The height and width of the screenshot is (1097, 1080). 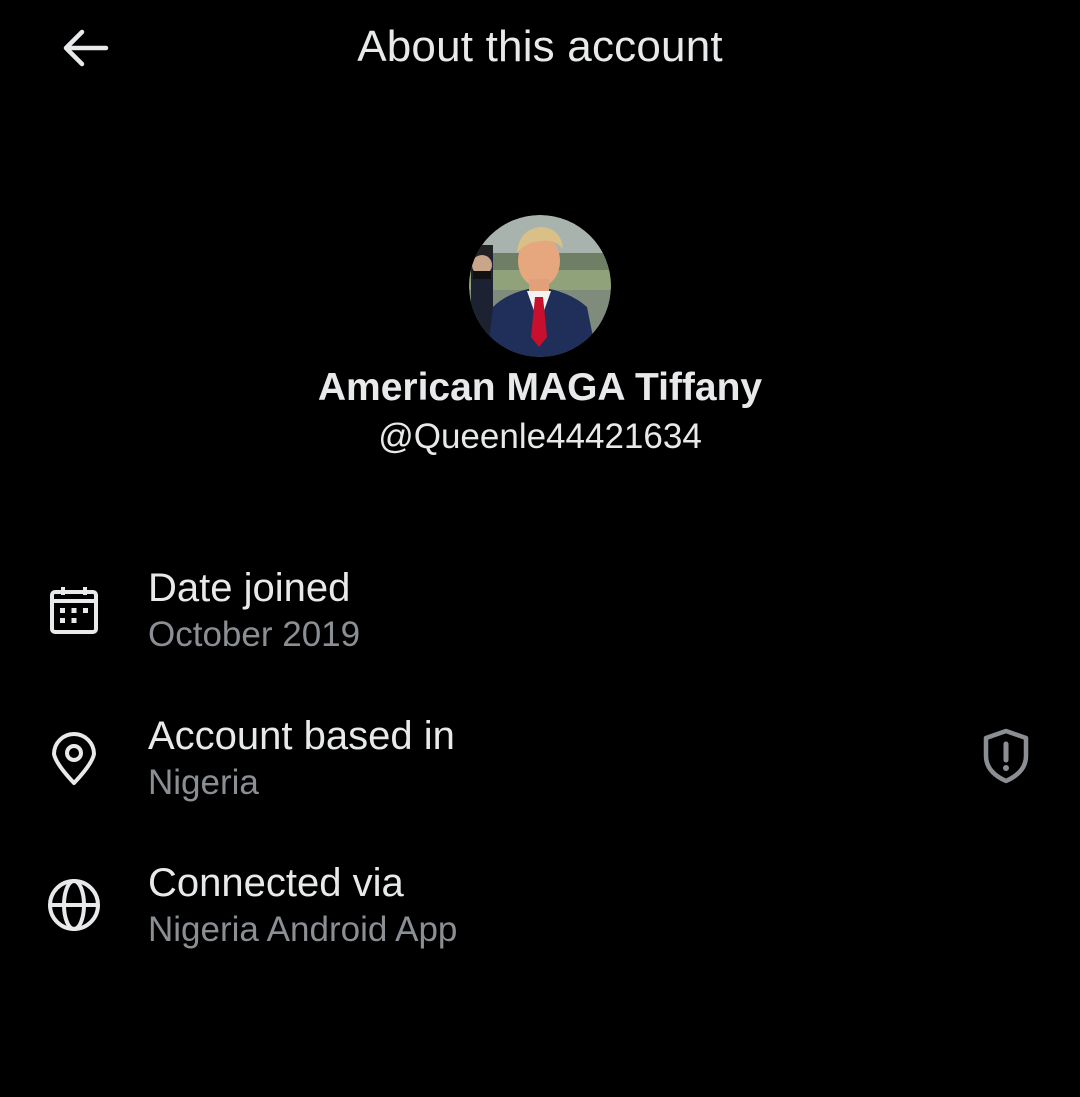 I want to click on user-handle: @Queenle44421634, so click(x=540, y=436).